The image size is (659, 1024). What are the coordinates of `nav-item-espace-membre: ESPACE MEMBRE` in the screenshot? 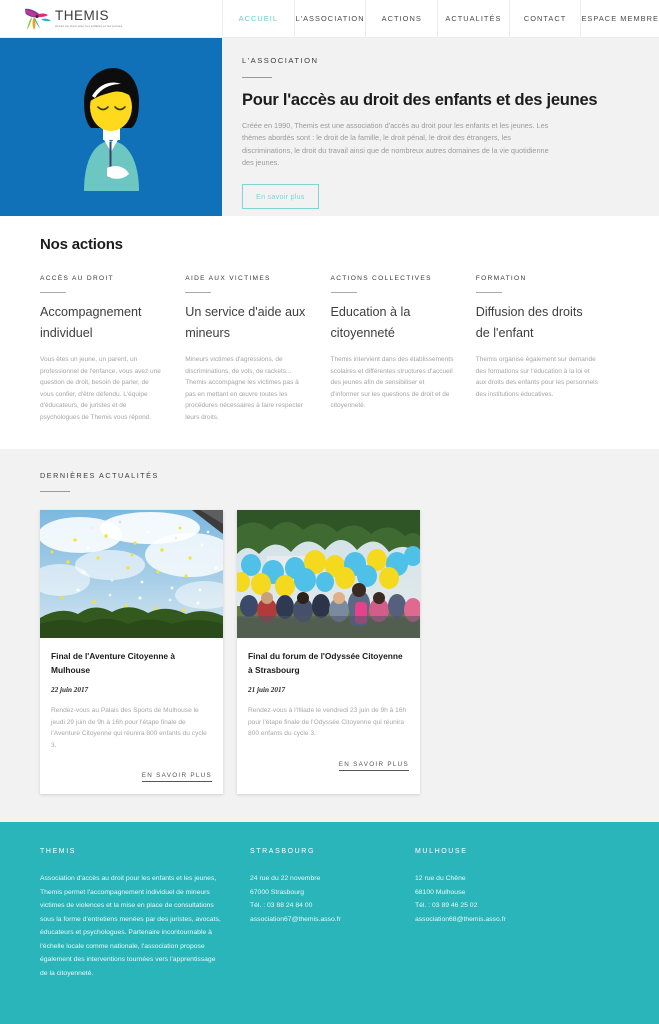 It's located at (619, 19).